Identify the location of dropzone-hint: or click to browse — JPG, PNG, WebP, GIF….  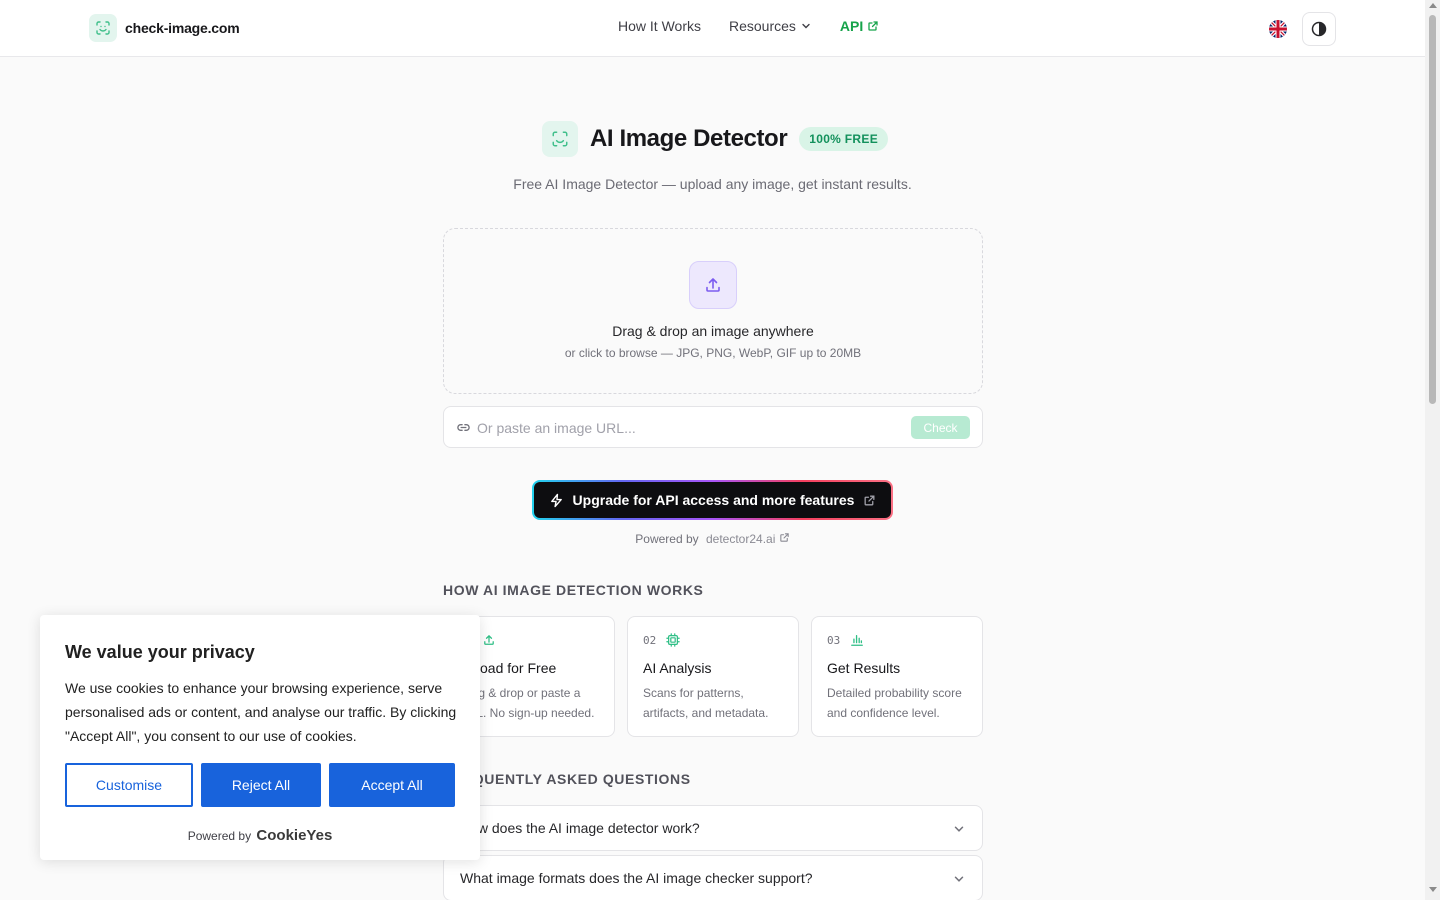
(713, 353).